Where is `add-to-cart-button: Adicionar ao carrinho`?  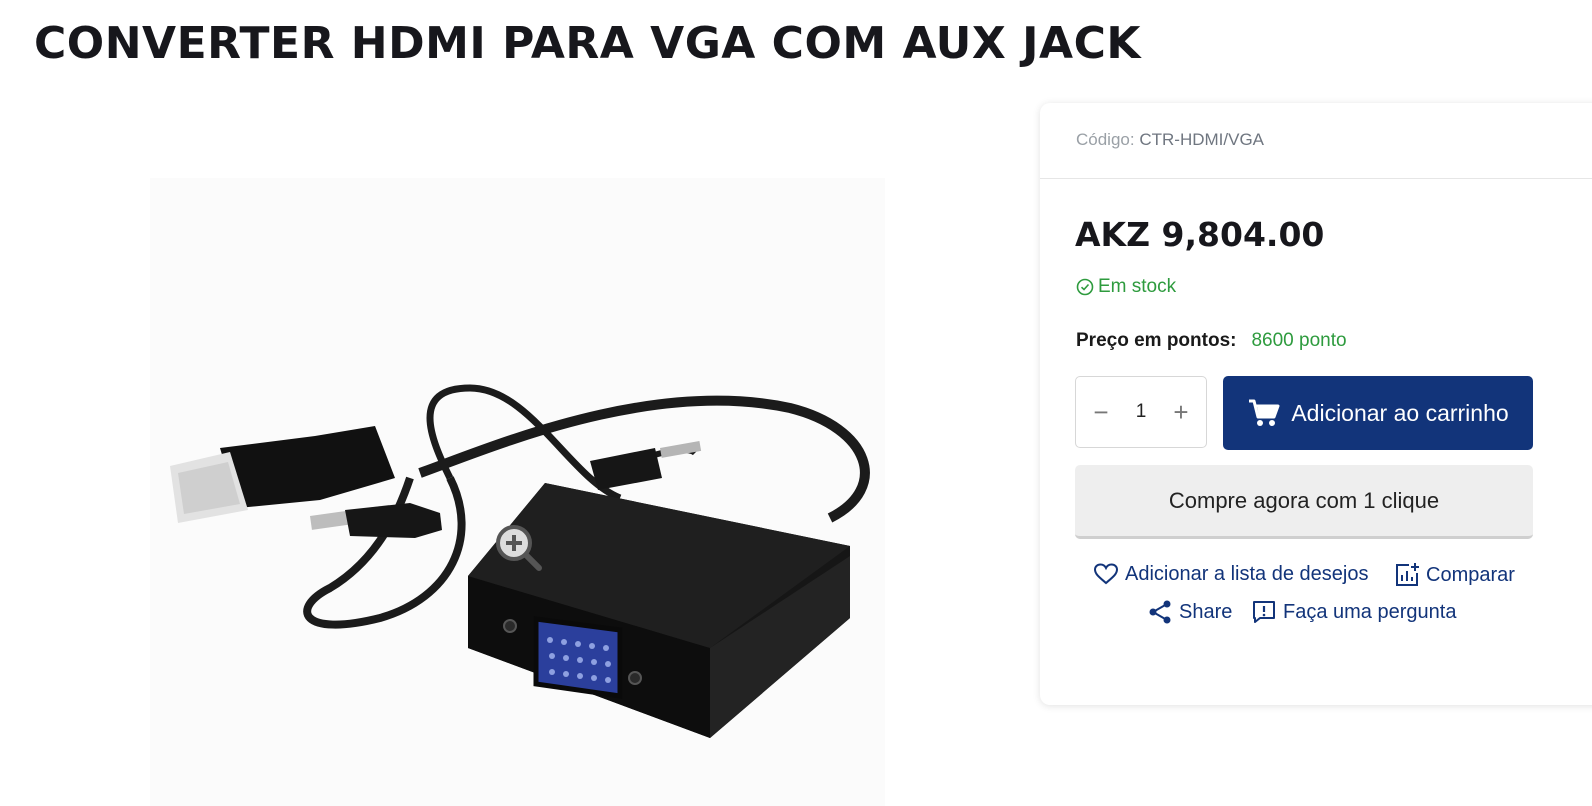 add-to-cart-button: Adicionar ao carrinho is located at coordinates (1378, 413).